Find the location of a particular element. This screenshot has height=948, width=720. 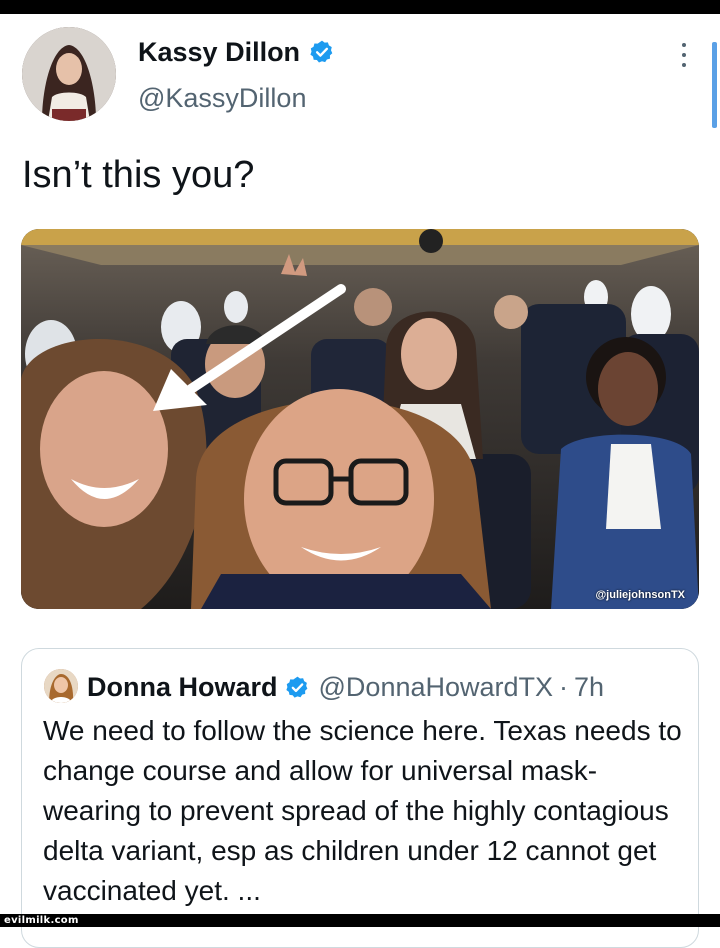

quoted-author-avatar is located at coordinates (61, 686).